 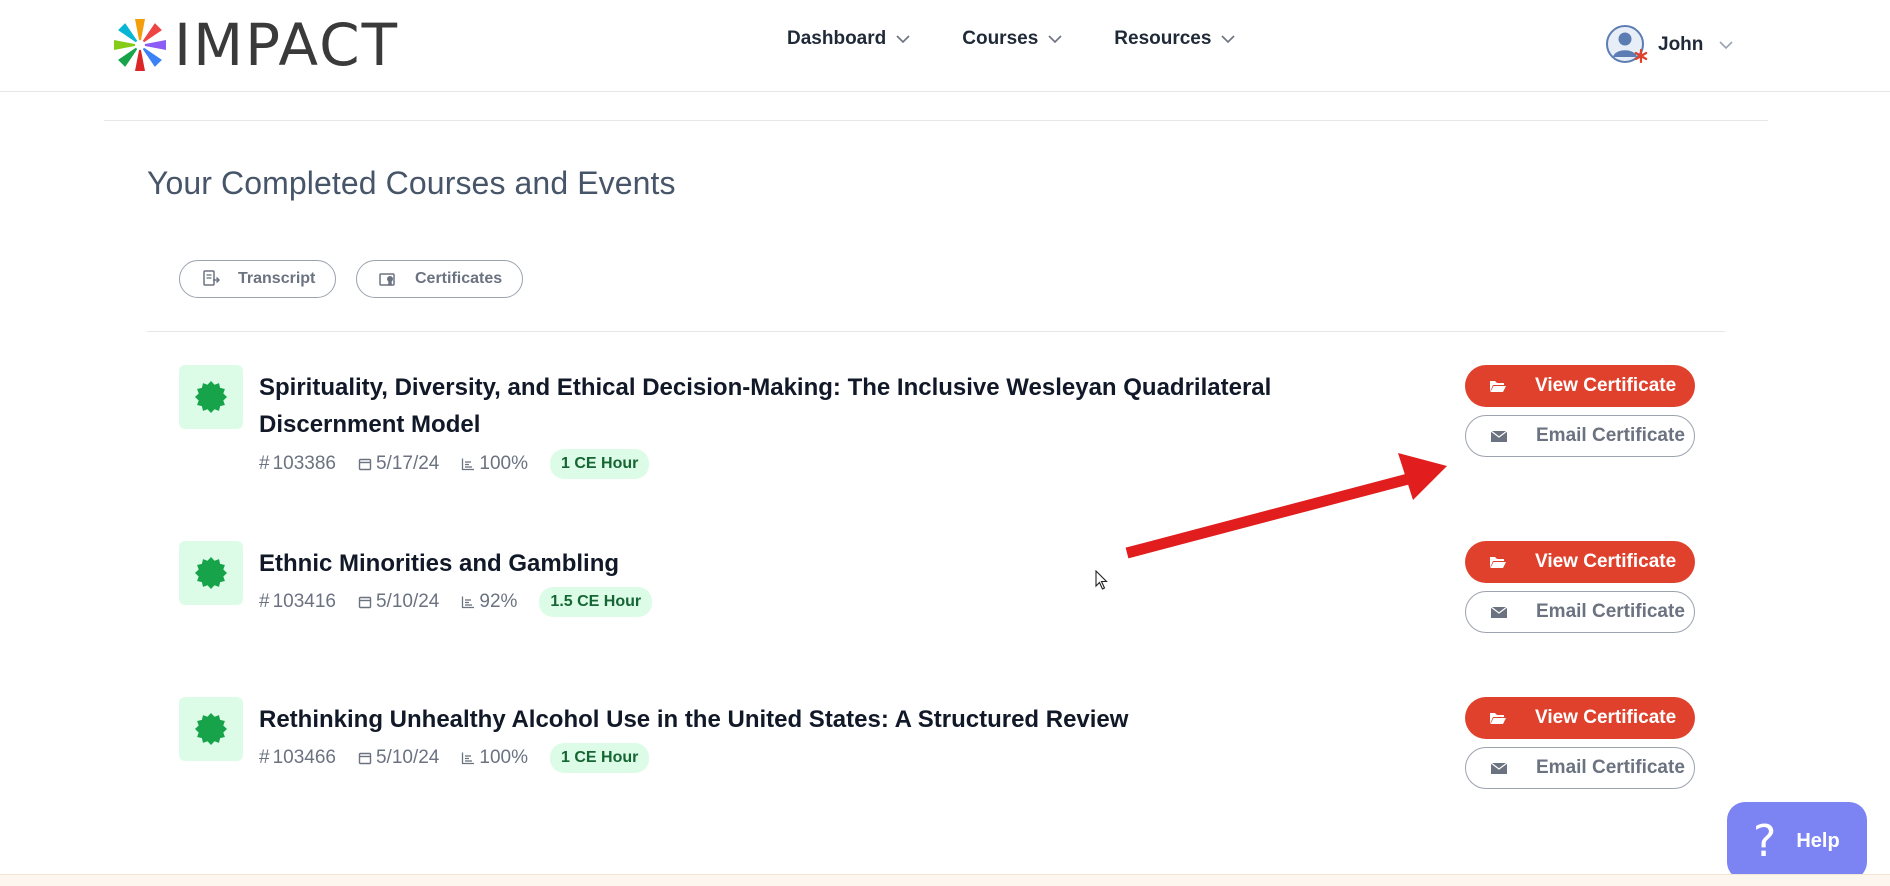 I want to click on user-name: John, so click(x=1681, y=44).